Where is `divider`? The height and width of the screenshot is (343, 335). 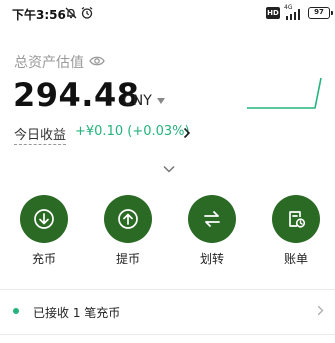 divider is located at coordinates (167, 334).